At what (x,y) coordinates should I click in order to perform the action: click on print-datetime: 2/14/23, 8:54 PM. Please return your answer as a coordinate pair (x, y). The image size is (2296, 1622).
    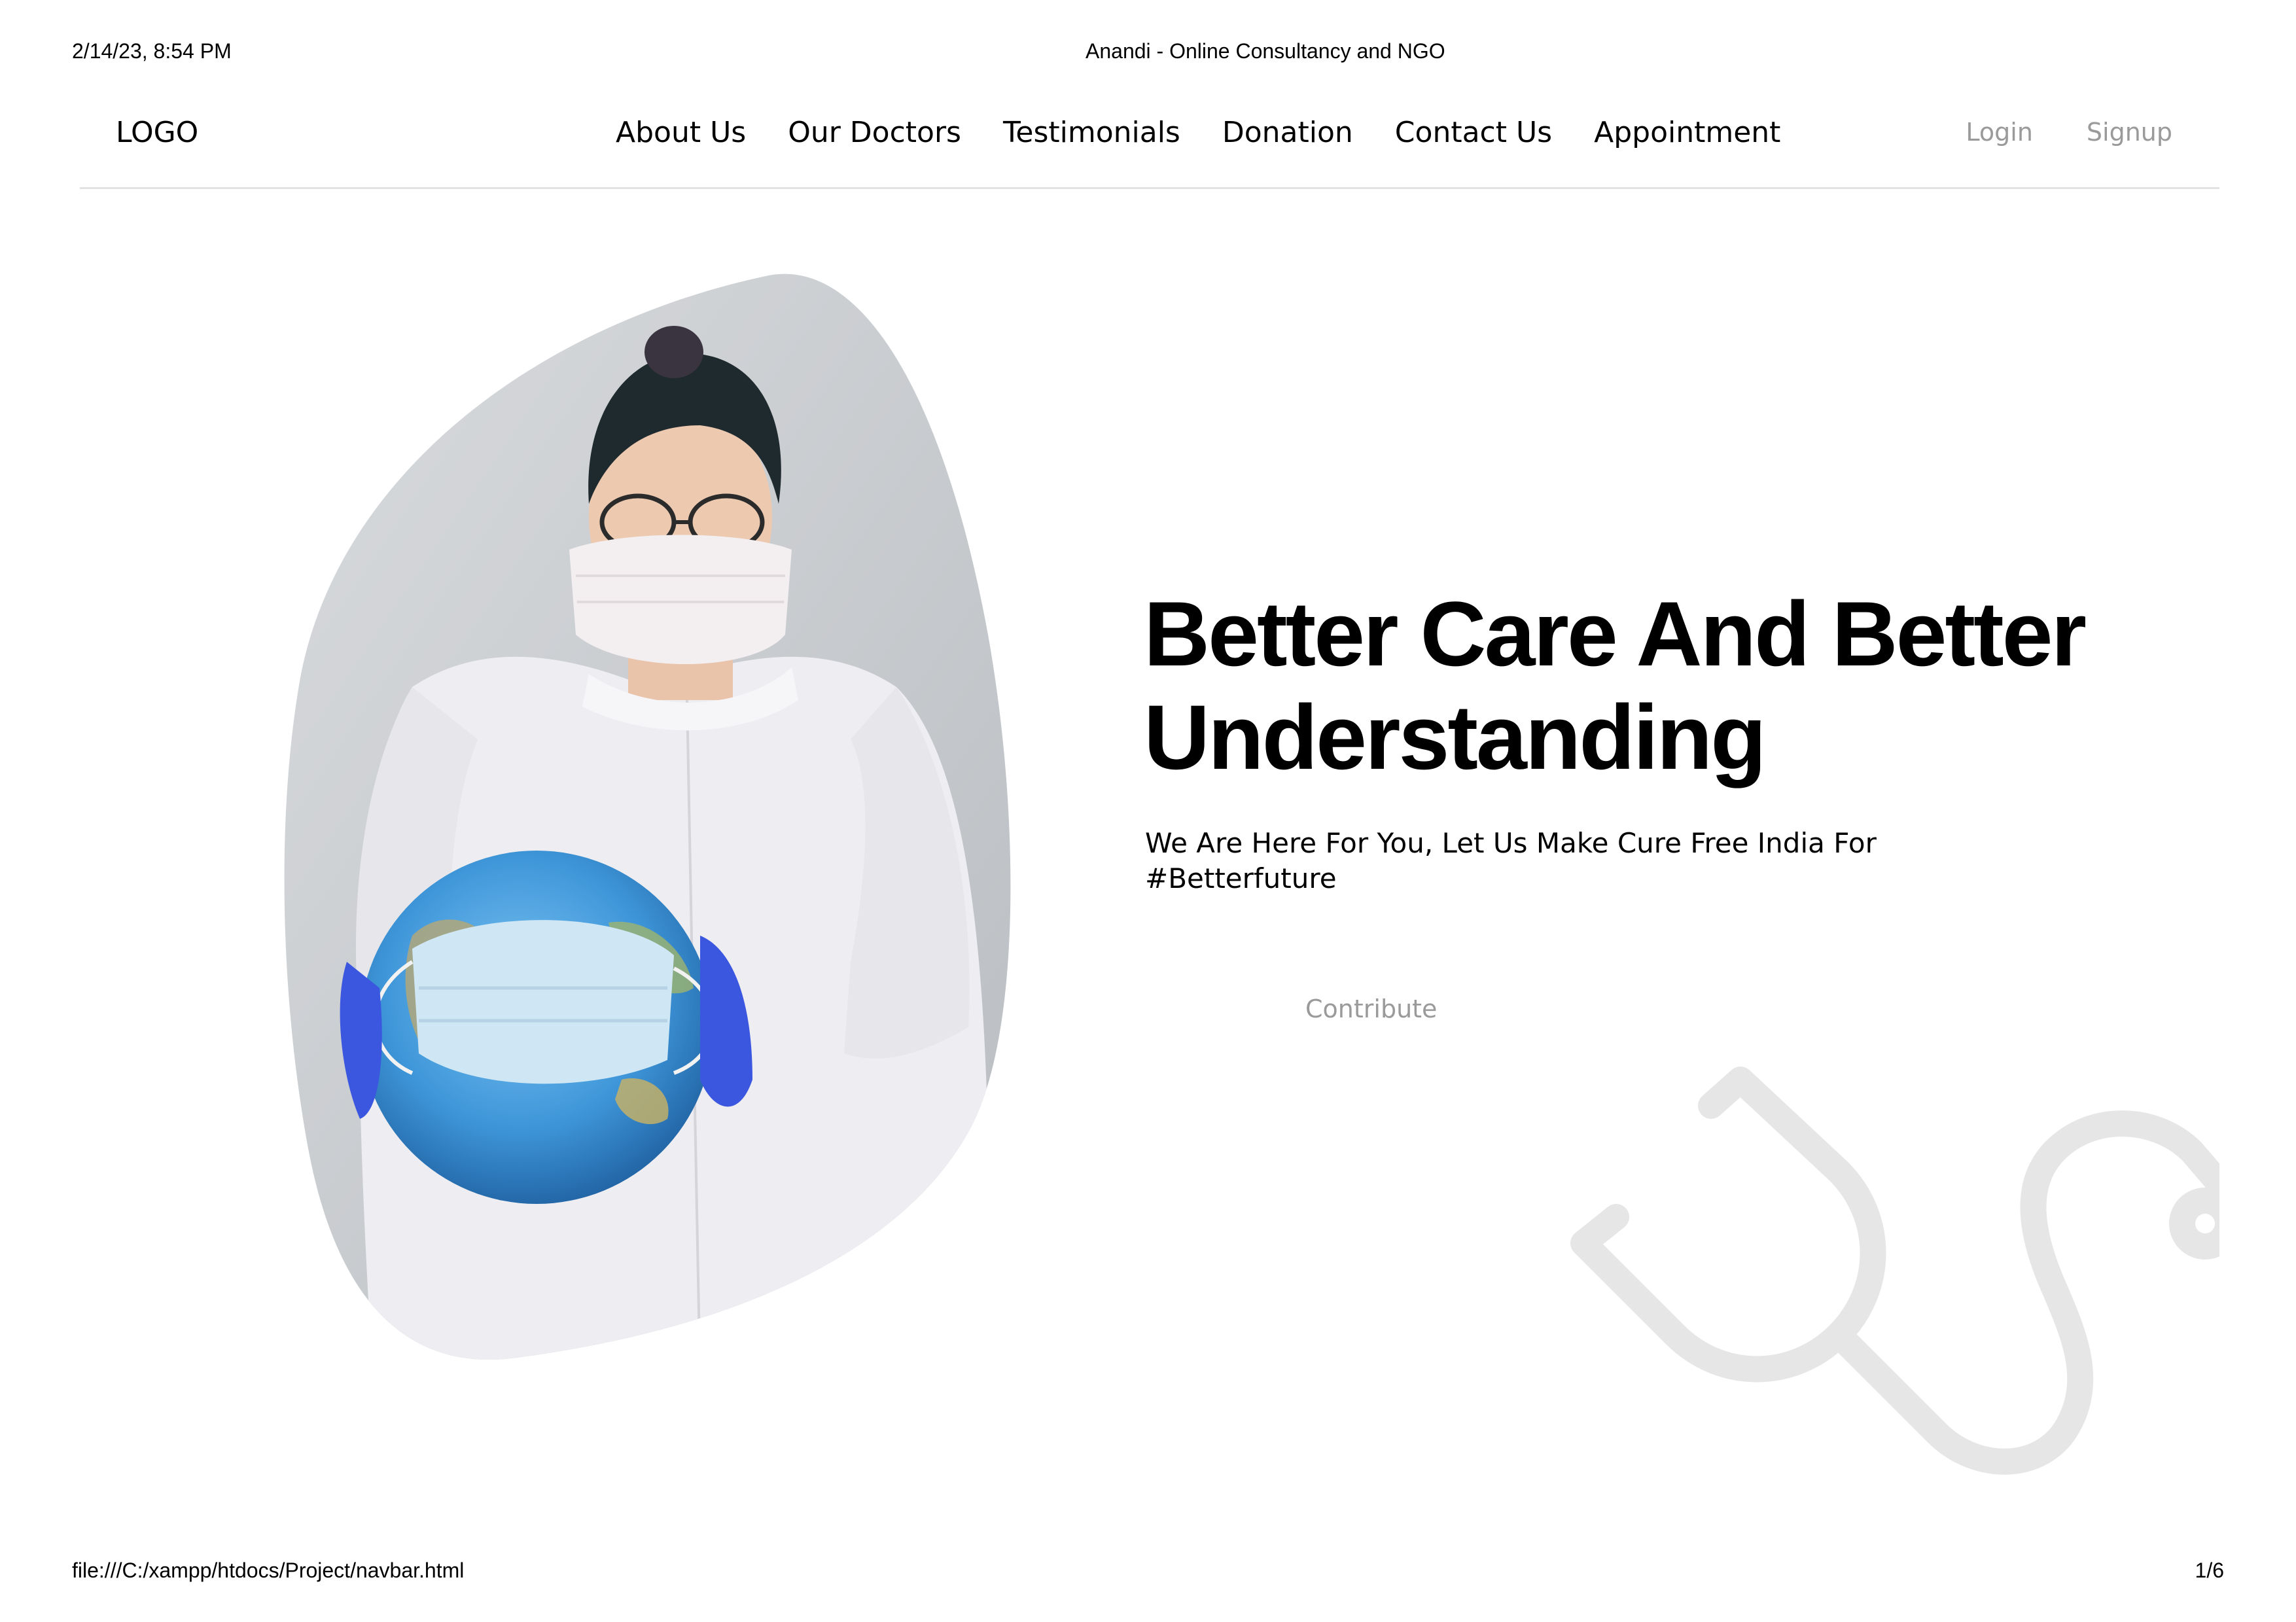
    Looking at the image, I should click on (152, 51).